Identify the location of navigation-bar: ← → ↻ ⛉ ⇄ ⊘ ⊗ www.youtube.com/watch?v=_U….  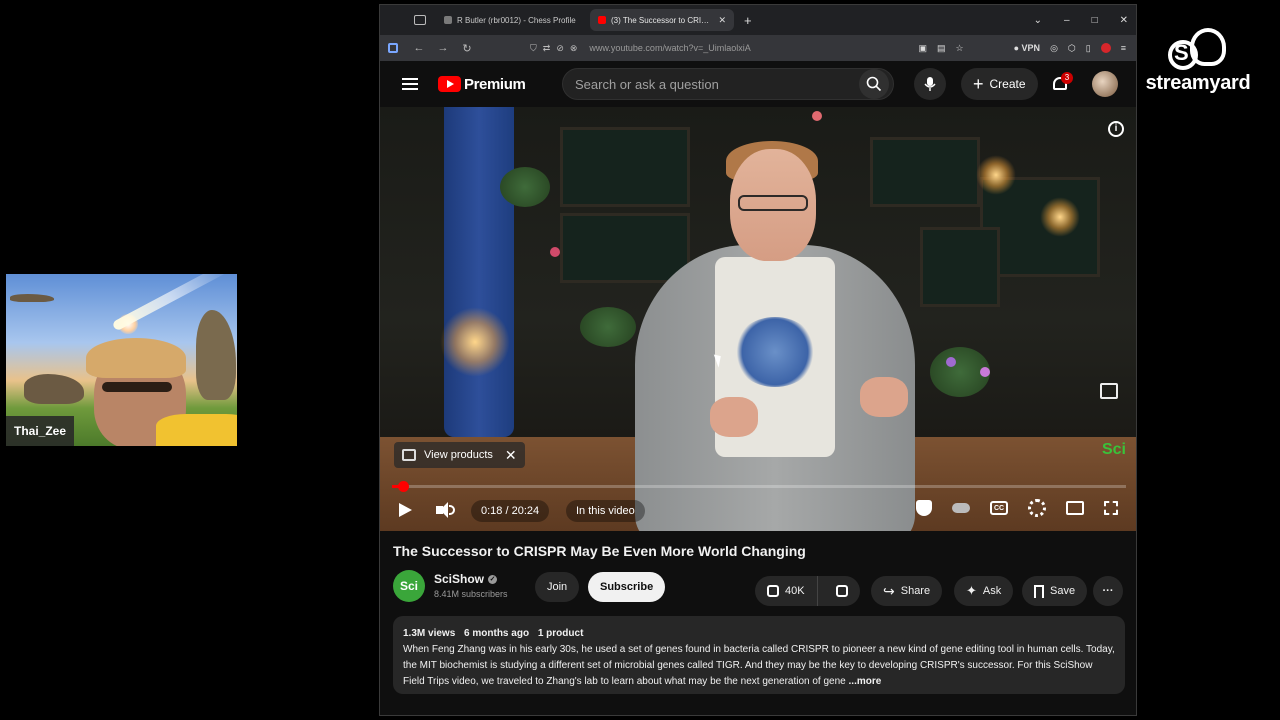
(758, 48).